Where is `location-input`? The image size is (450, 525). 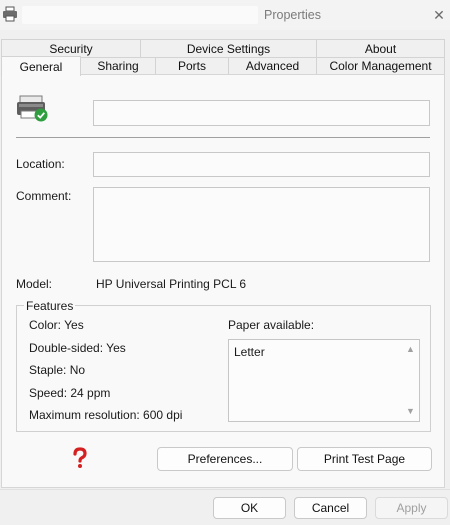
location-input is located at coordinates (261, 164).